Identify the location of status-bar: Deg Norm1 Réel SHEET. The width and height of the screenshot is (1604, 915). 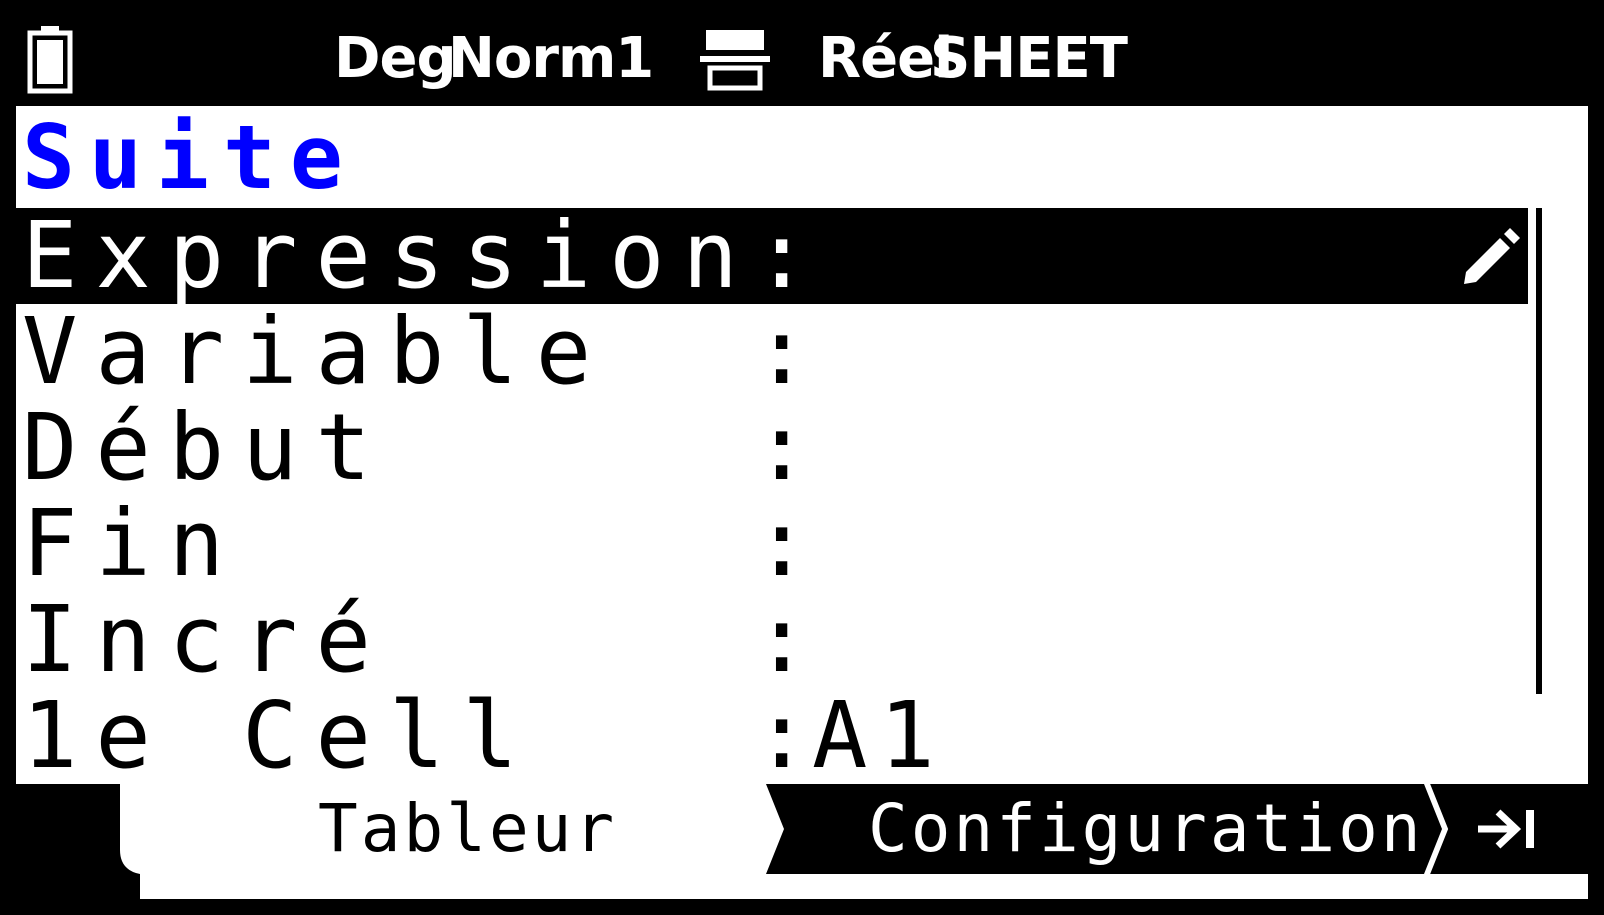
(802, 61).